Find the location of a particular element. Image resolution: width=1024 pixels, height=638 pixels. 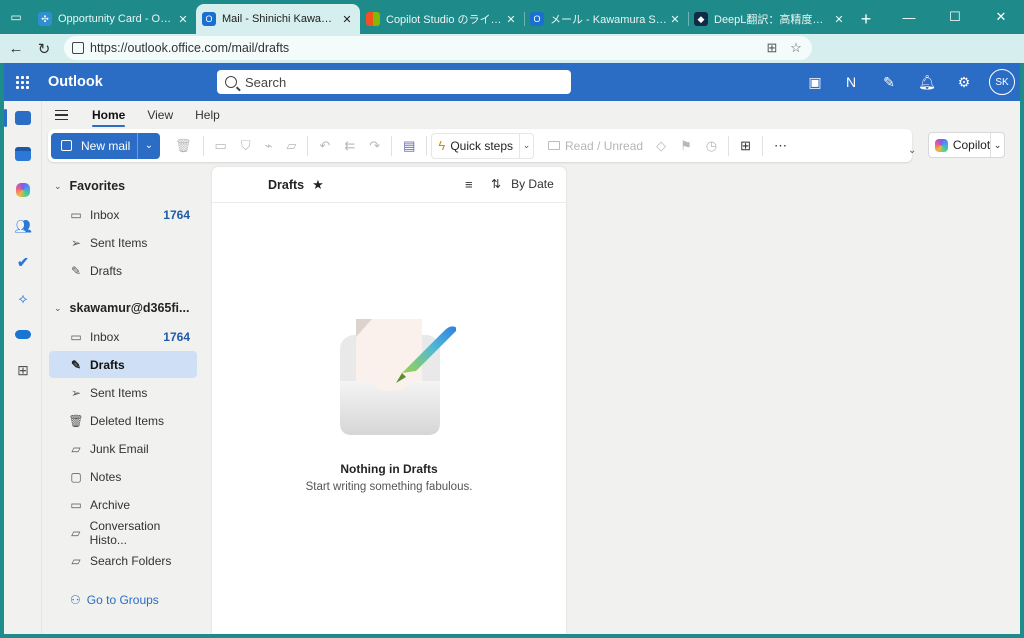

go-to-groups-link: ⚇ Go to Groups is located at coordinates (114, 600).